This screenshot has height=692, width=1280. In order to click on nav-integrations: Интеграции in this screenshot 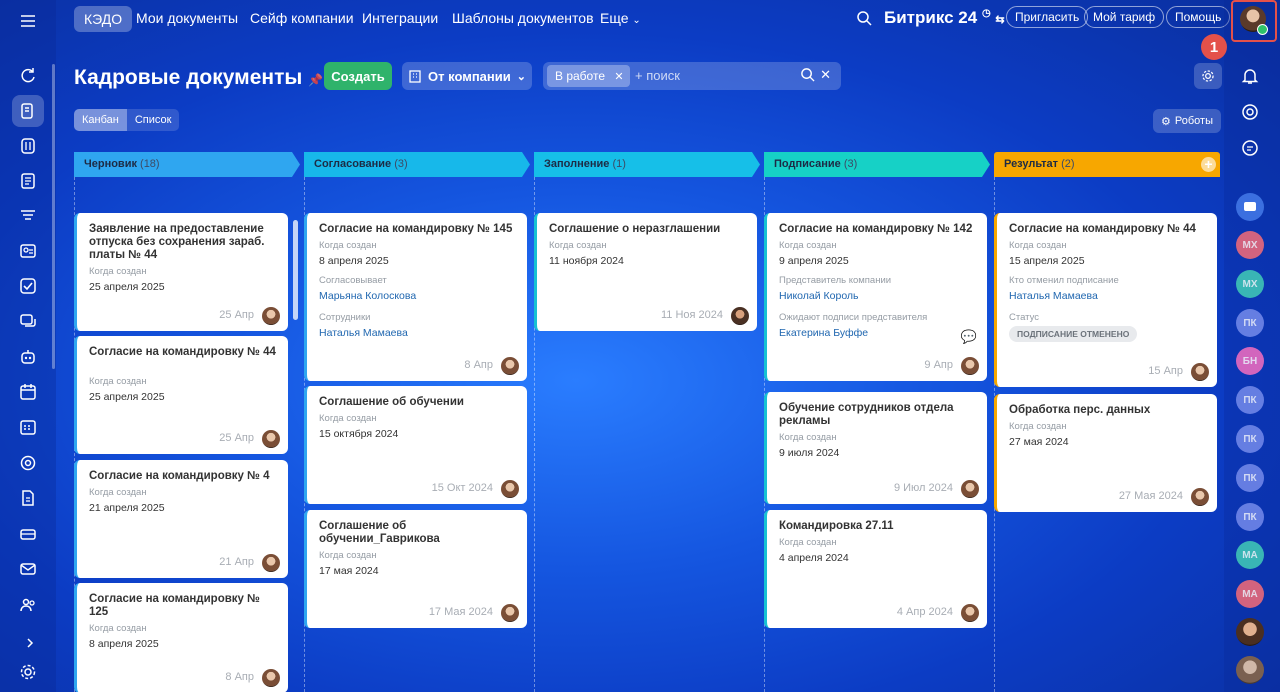, I will do `click(400, 18)`.